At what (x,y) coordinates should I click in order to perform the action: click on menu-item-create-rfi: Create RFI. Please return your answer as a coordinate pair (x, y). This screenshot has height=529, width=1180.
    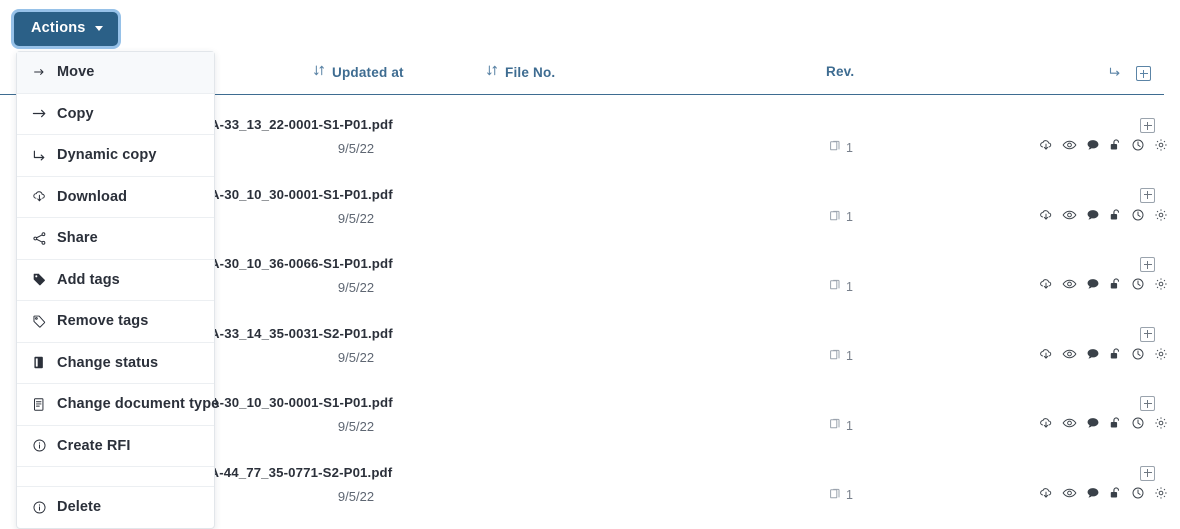
    Looking at the image, I should click on (115, 446).